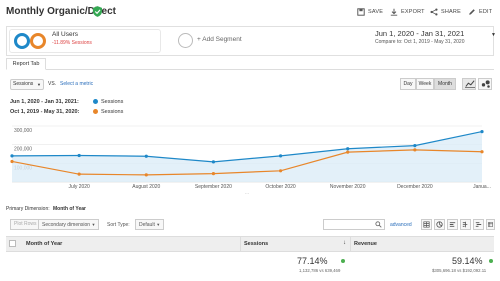 The height and width of the screenshot is (281, 500). Describe the element at coordinates (472, 12) in the screenshot. I see `edit-icon` at that location.